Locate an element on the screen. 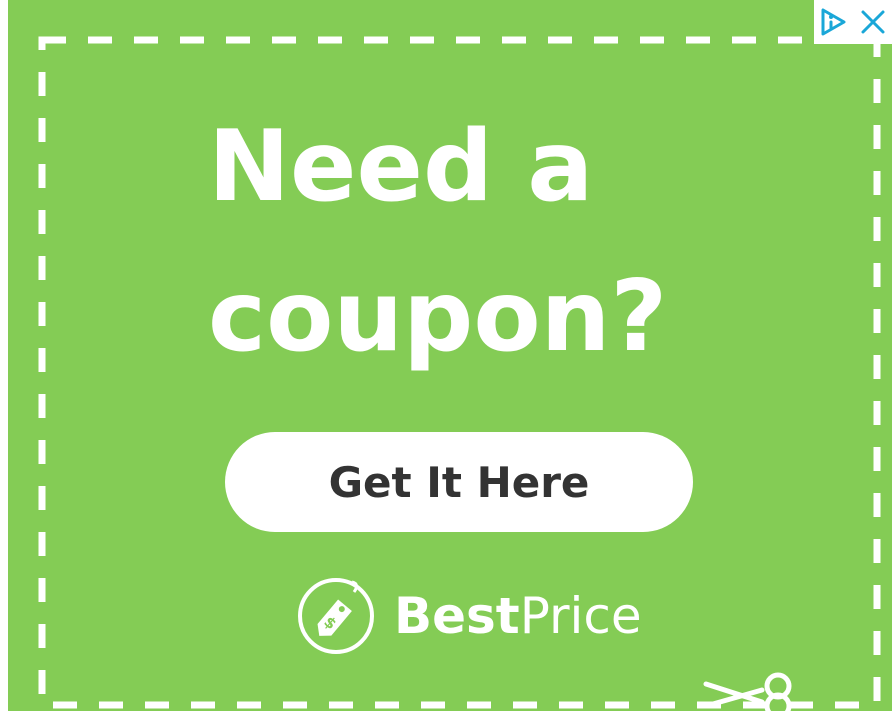 This screenshot has width=892, height=711. close-icon is located at coordinates (873, 22).